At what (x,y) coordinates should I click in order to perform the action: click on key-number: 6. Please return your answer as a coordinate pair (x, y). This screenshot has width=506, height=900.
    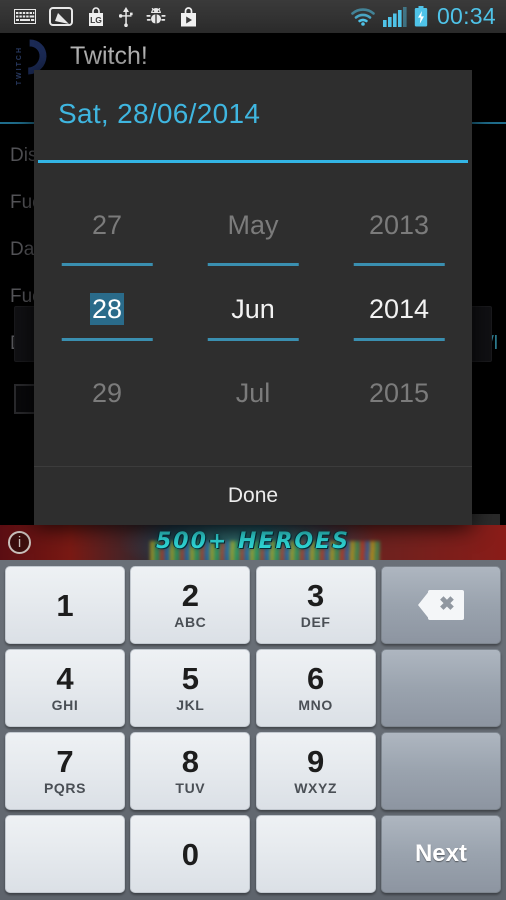
    Looking at the image, I should click on (316, 678).